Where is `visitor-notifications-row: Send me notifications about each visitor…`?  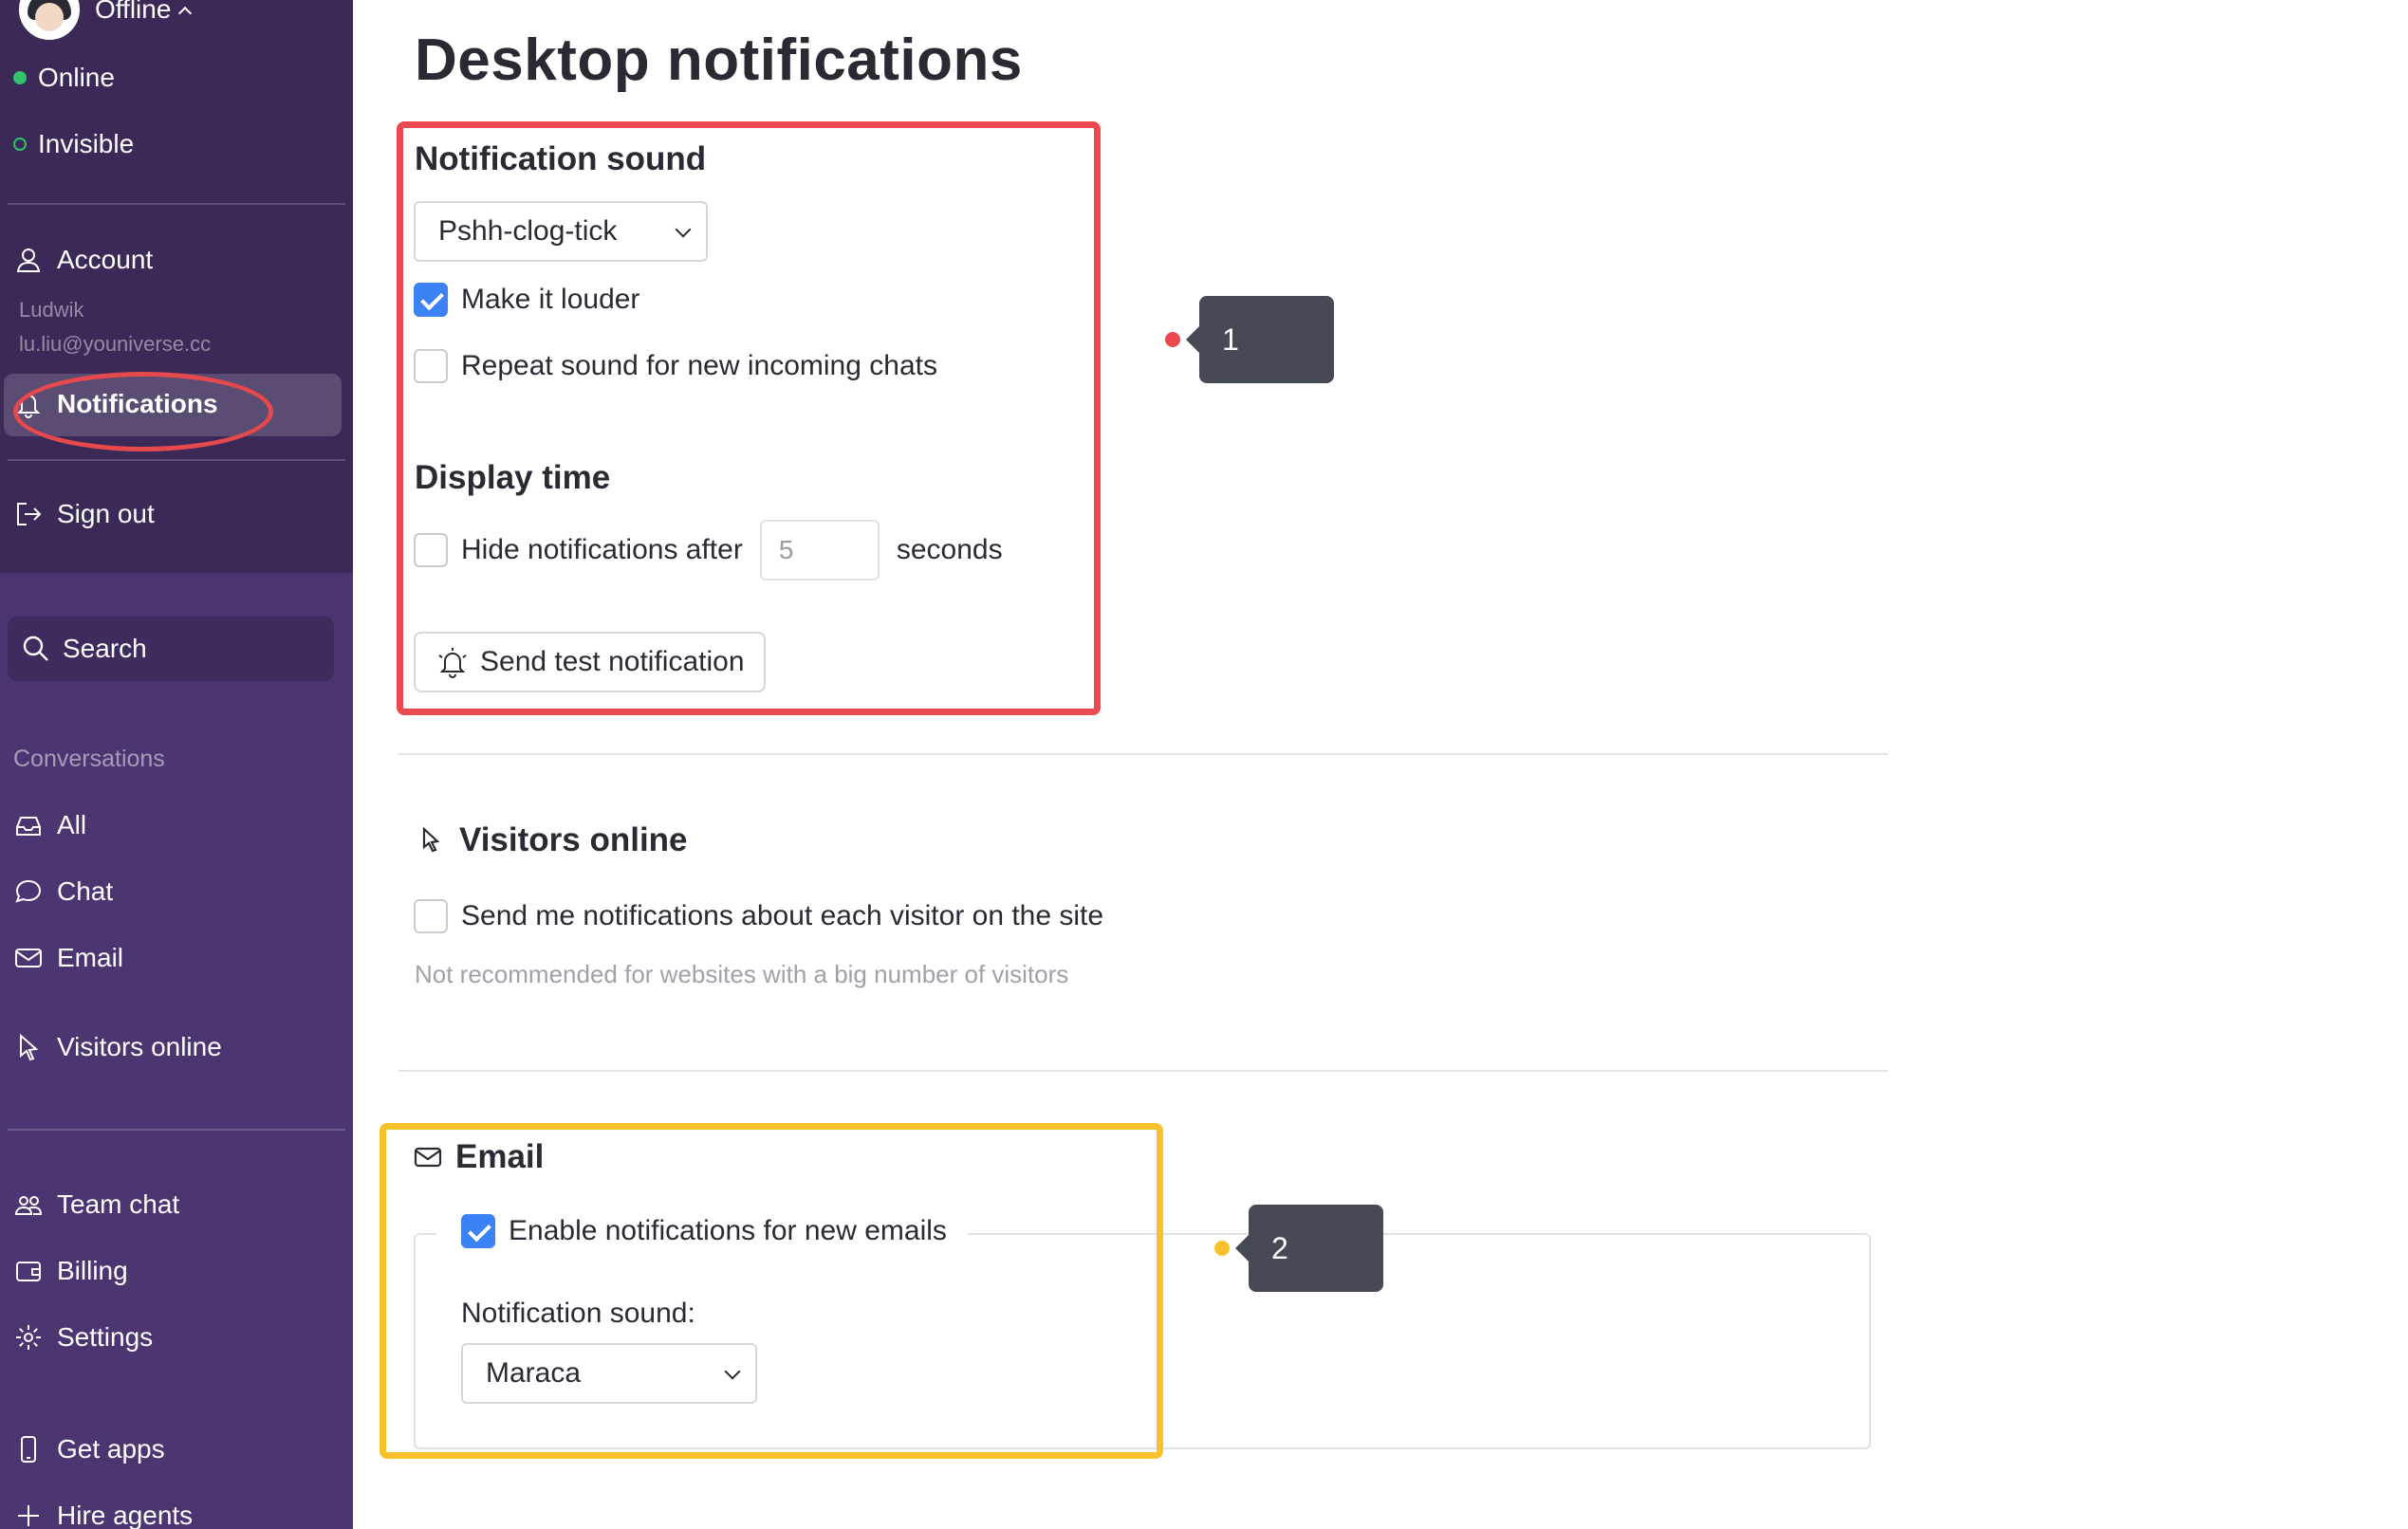
visitor-notifications-row: Send me notifications about each visitor… is located at coordinates (758, 916).